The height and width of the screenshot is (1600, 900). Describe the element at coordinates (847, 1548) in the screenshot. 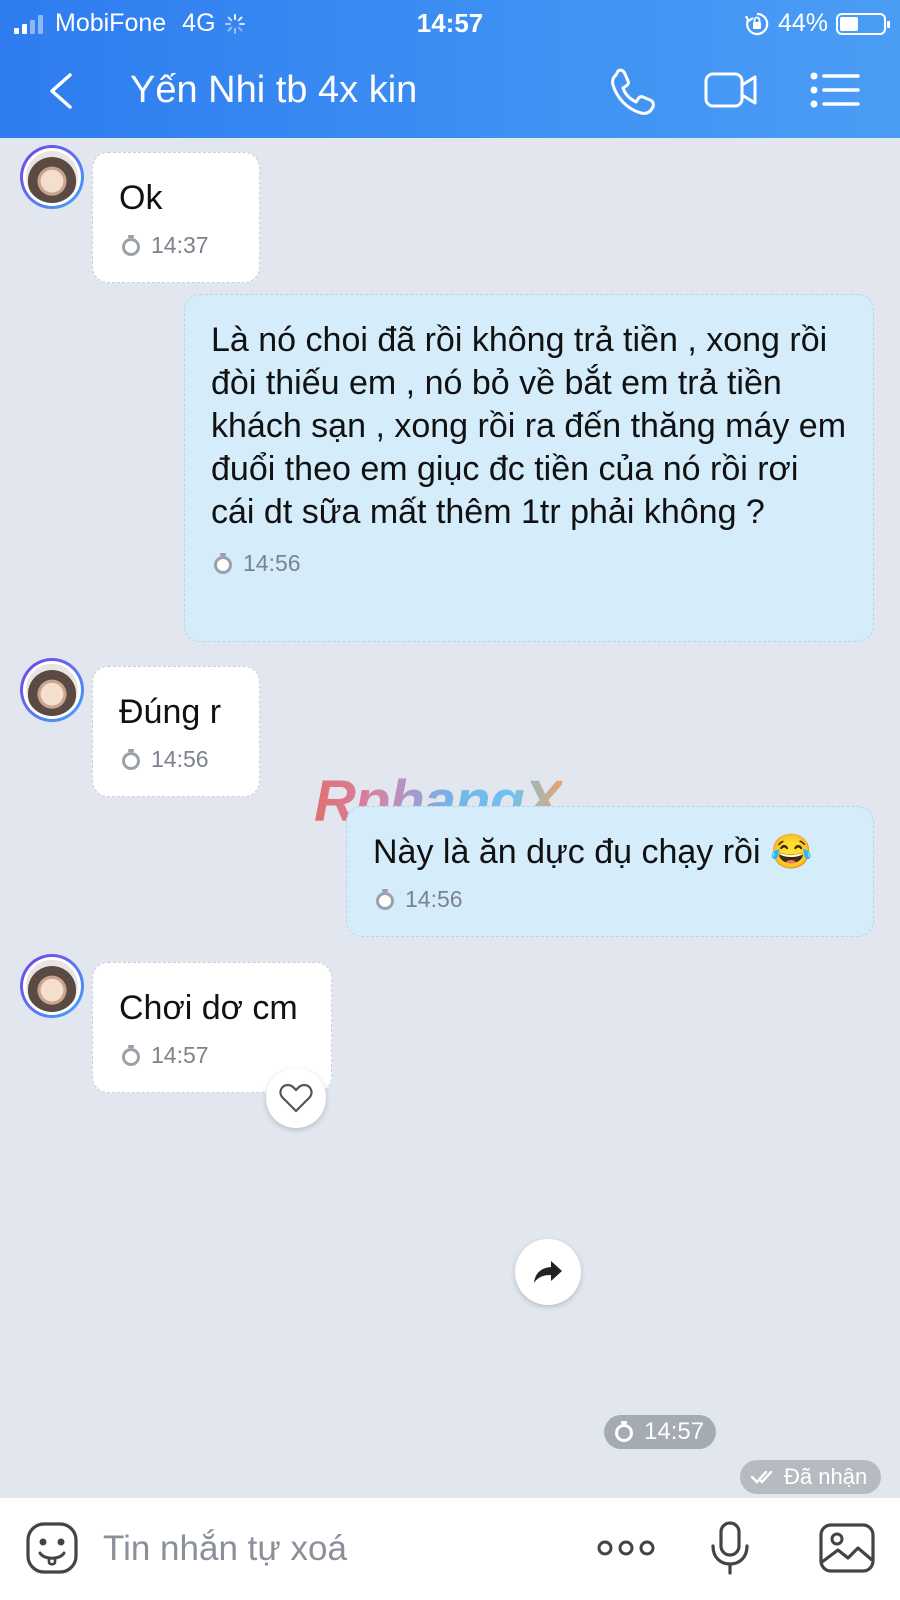

I see `image-icon` at that location.